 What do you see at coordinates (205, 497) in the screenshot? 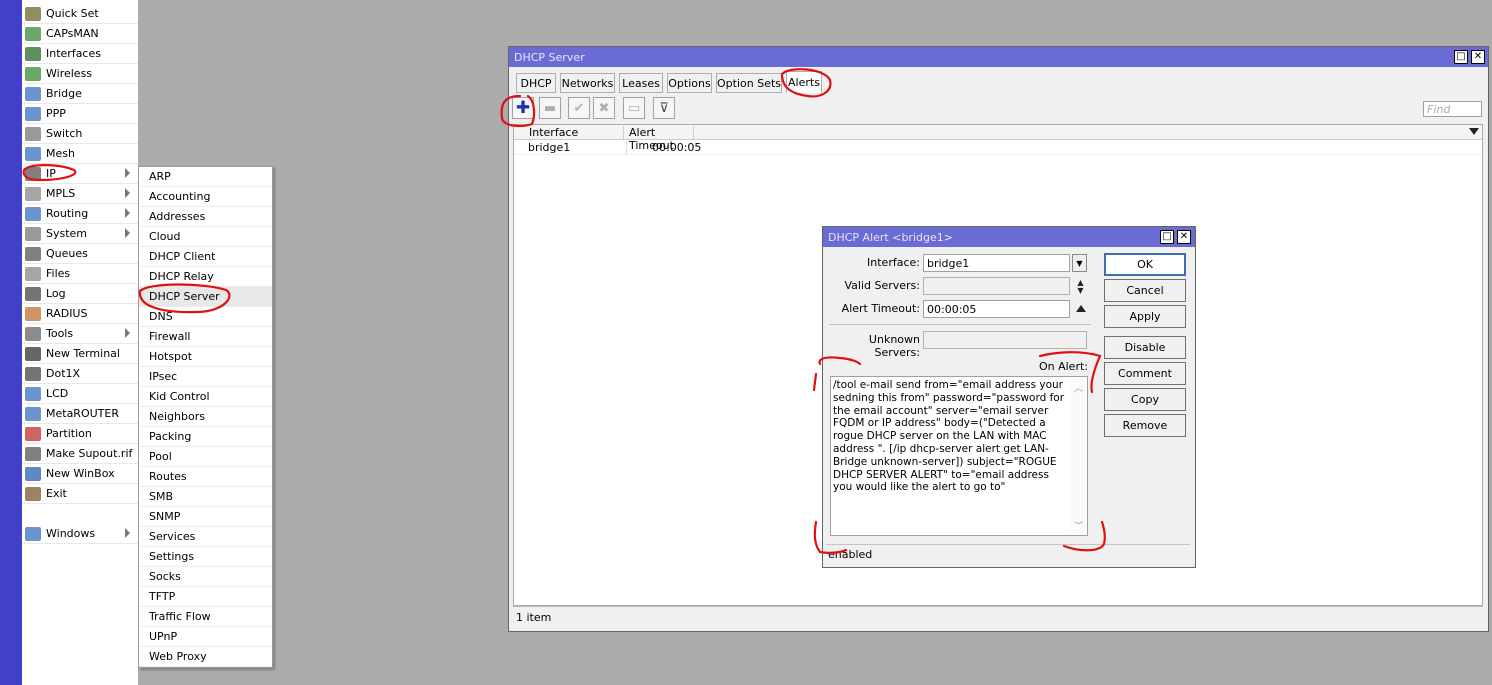
I see `ip-submenu-item-smb: SMB` at bounding box center [205, 497].